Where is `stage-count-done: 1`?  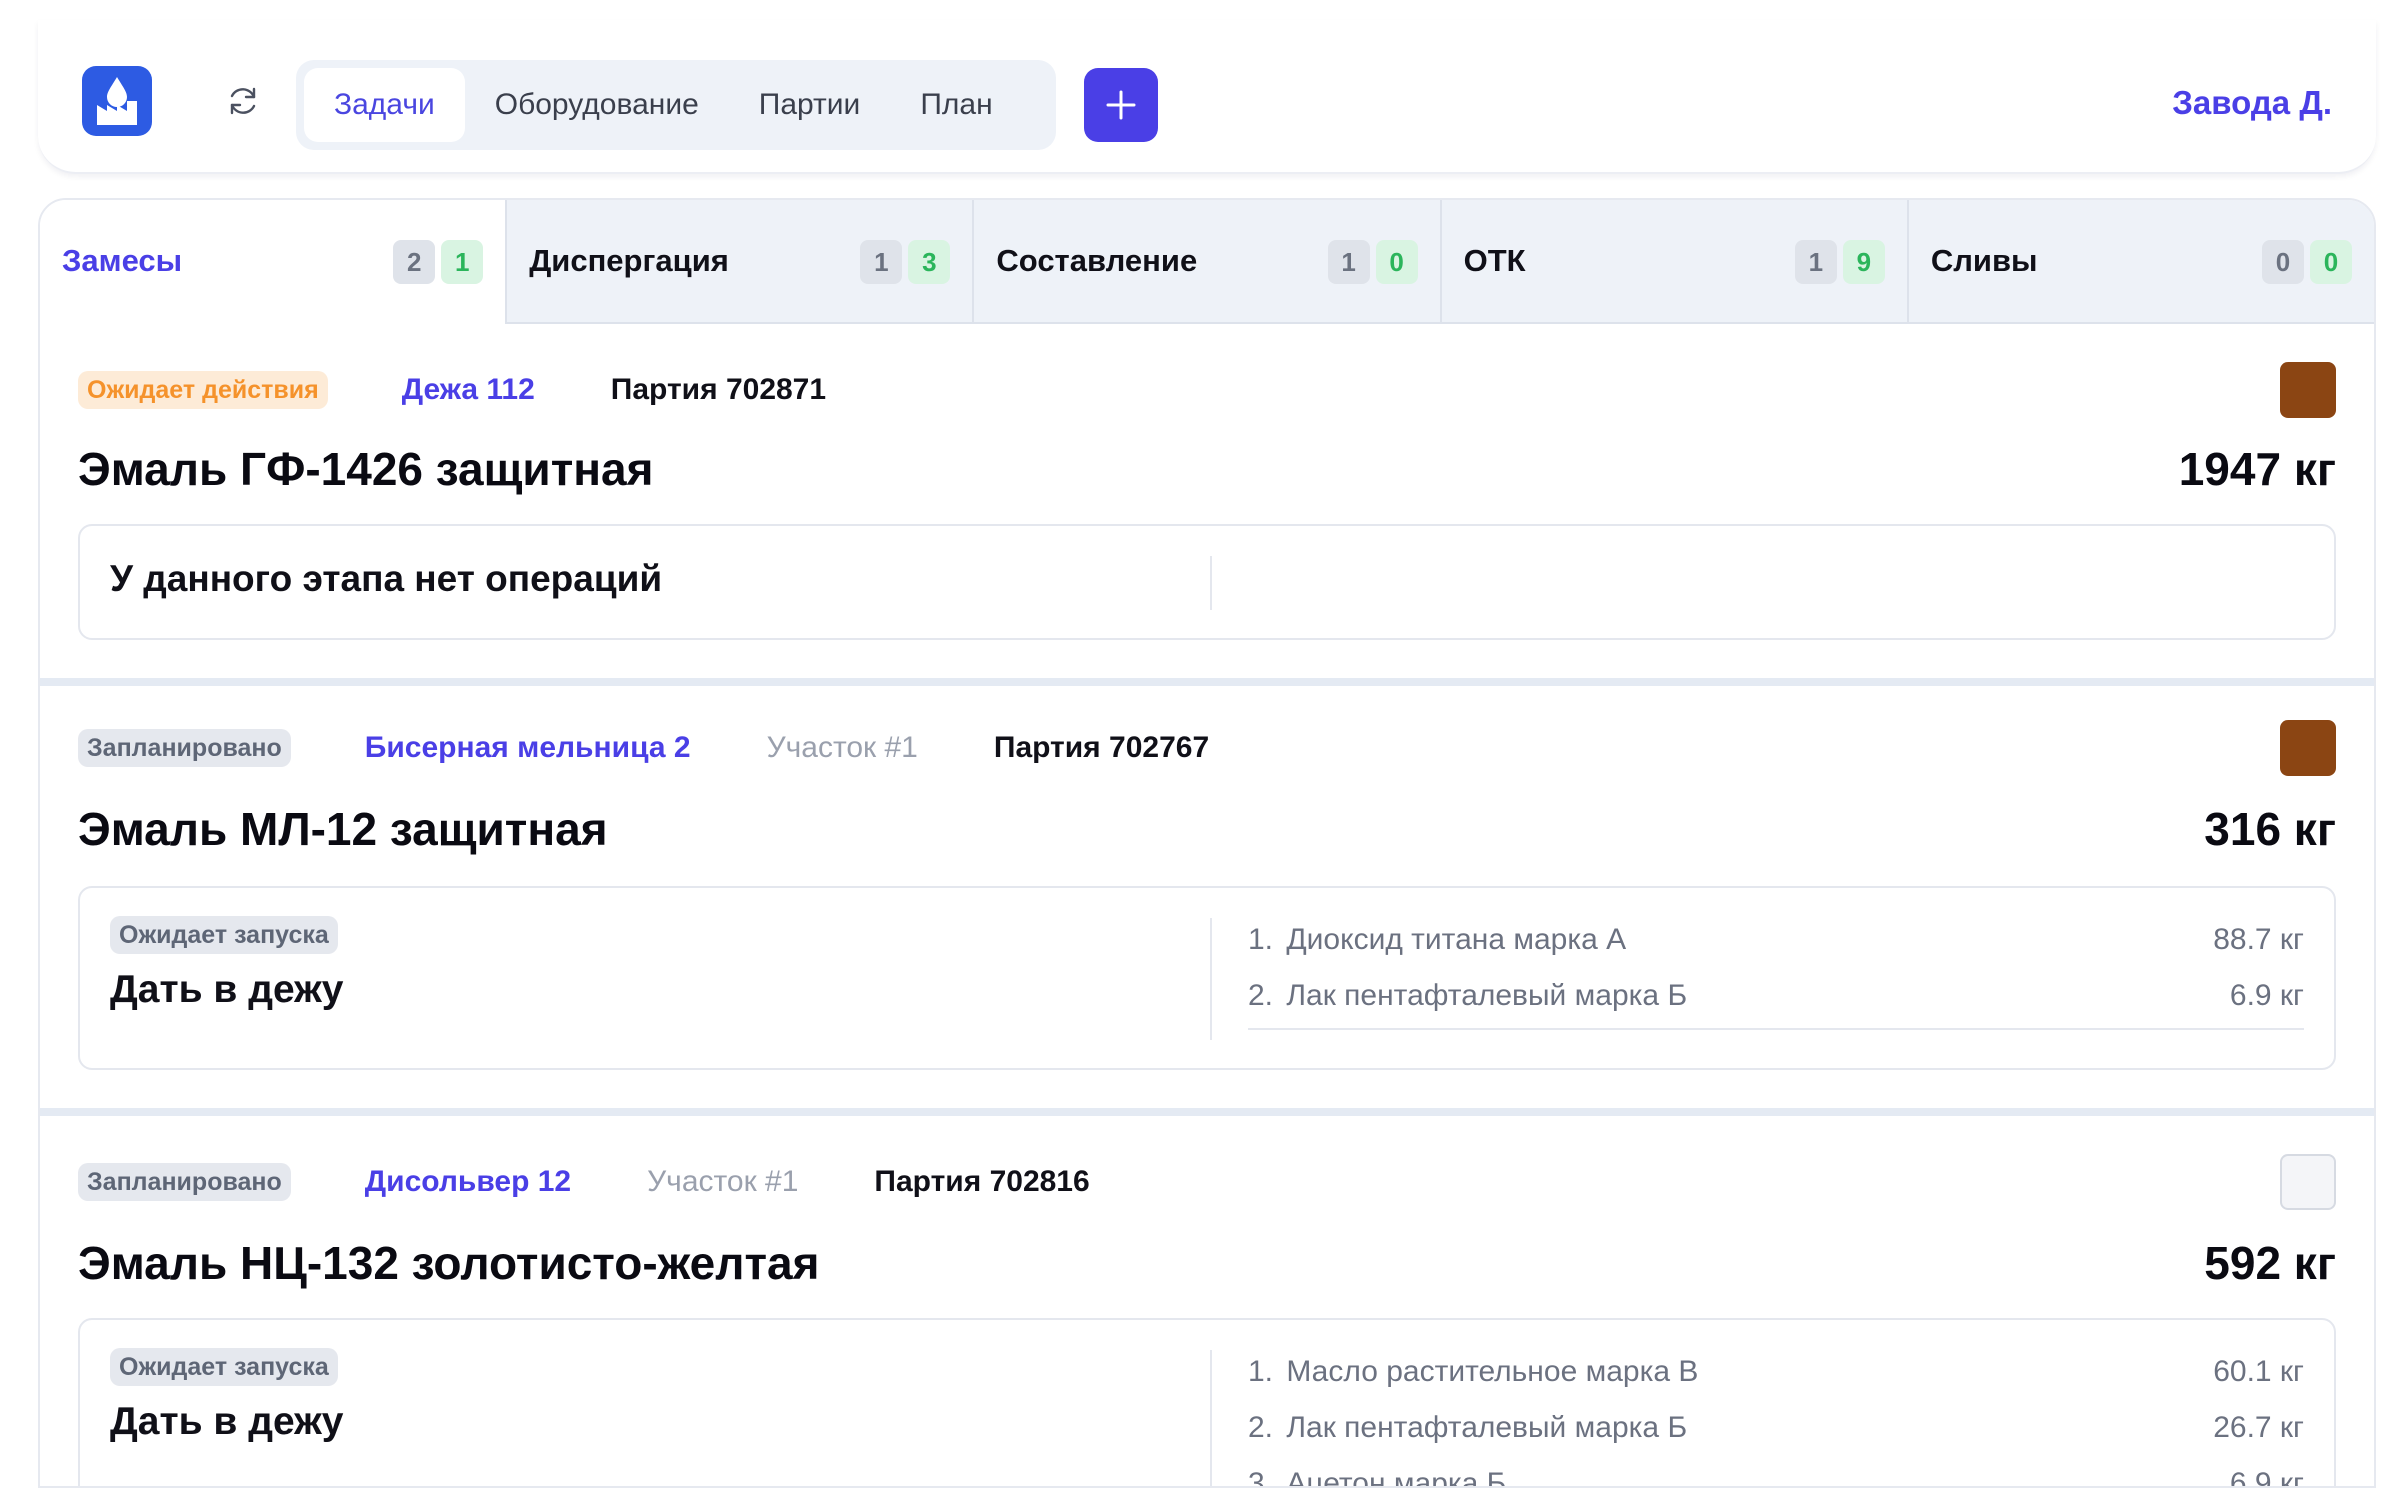 stage-count-done: 1 is located at coordinates (462, 262).